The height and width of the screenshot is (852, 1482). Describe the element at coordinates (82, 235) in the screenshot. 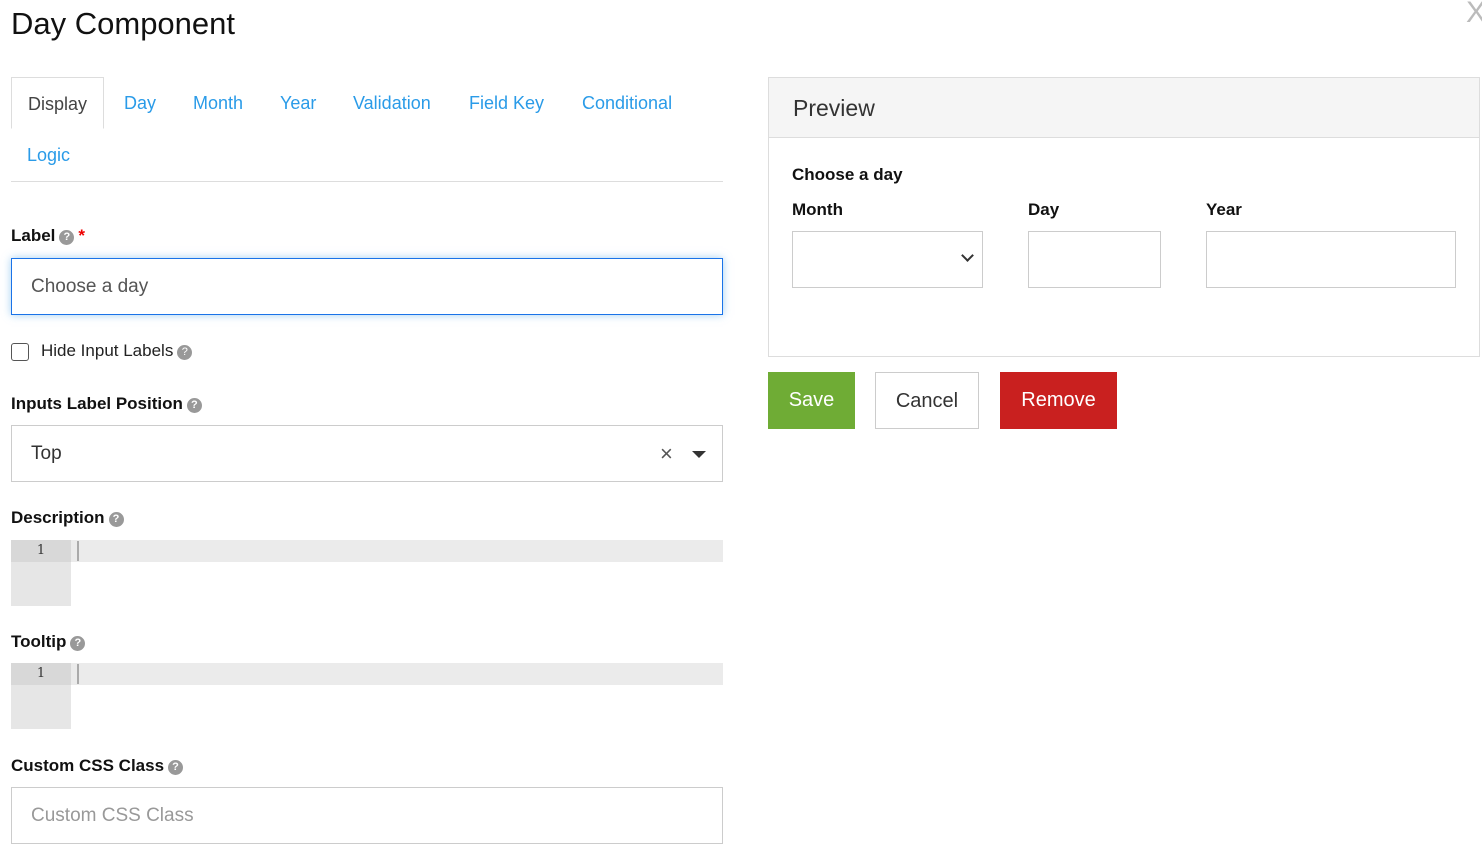

I see `required-marker: *` at that location.